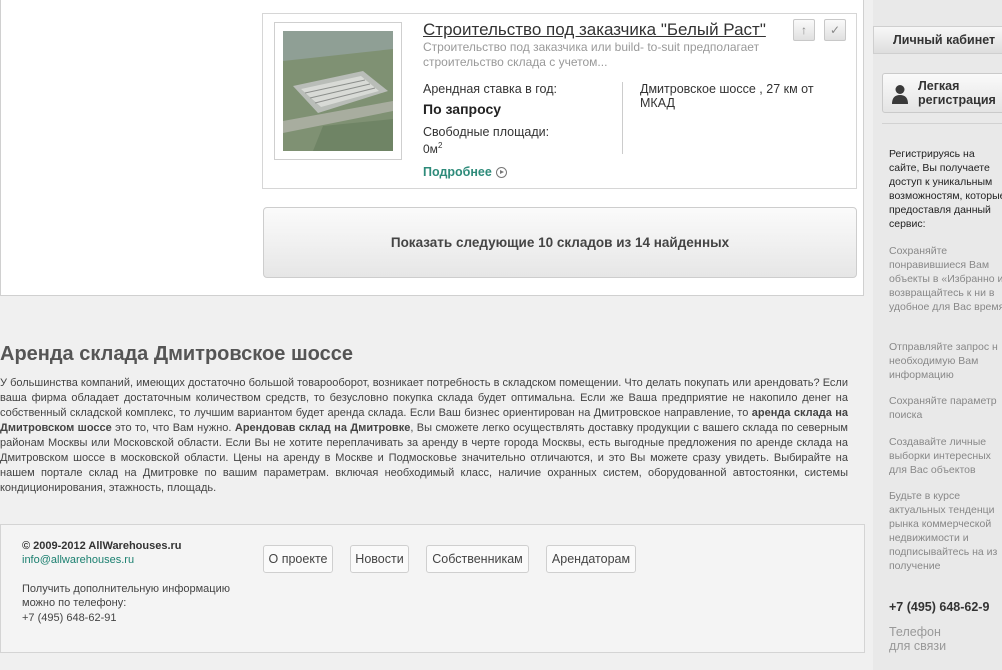  Describe the element at coordinates (727, 96) in the screenshot. I see `warehouse-address: Дмитровское шоссе , 27 км от МКАД` at that location.